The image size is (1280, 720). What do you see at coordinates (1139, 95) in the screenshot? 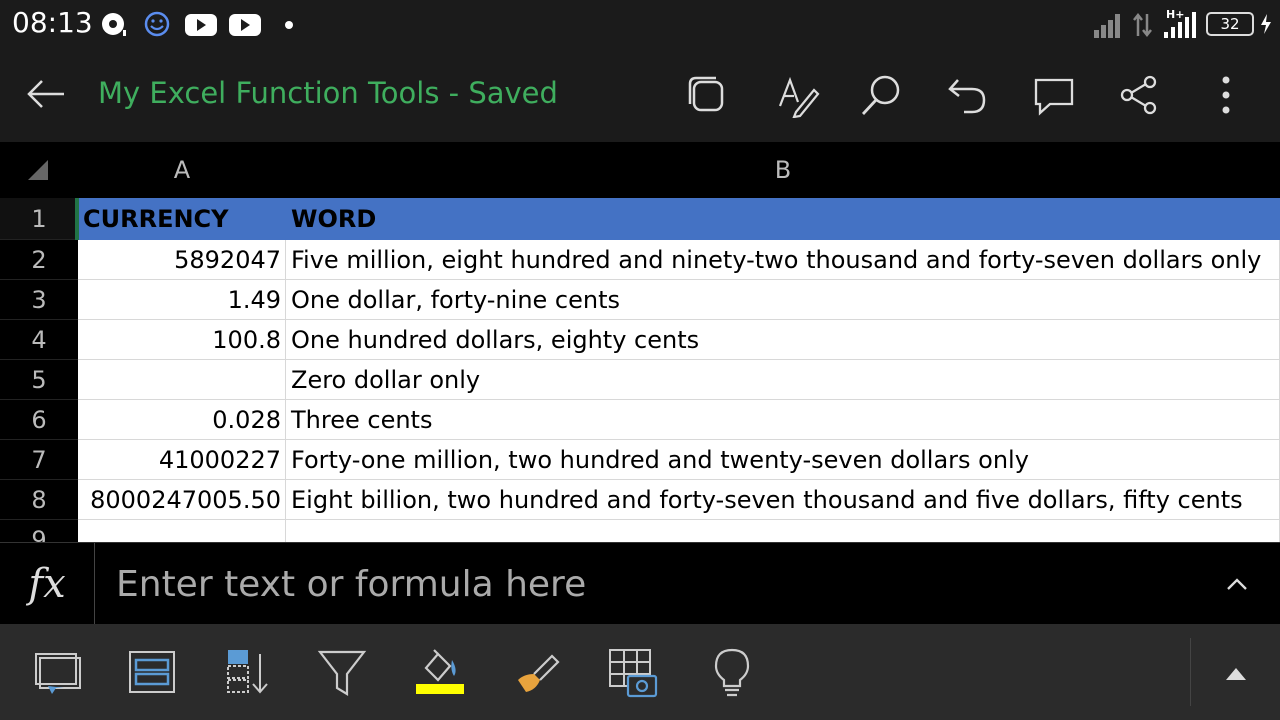
I see `share-icon` at bounding box center [1139, 95].